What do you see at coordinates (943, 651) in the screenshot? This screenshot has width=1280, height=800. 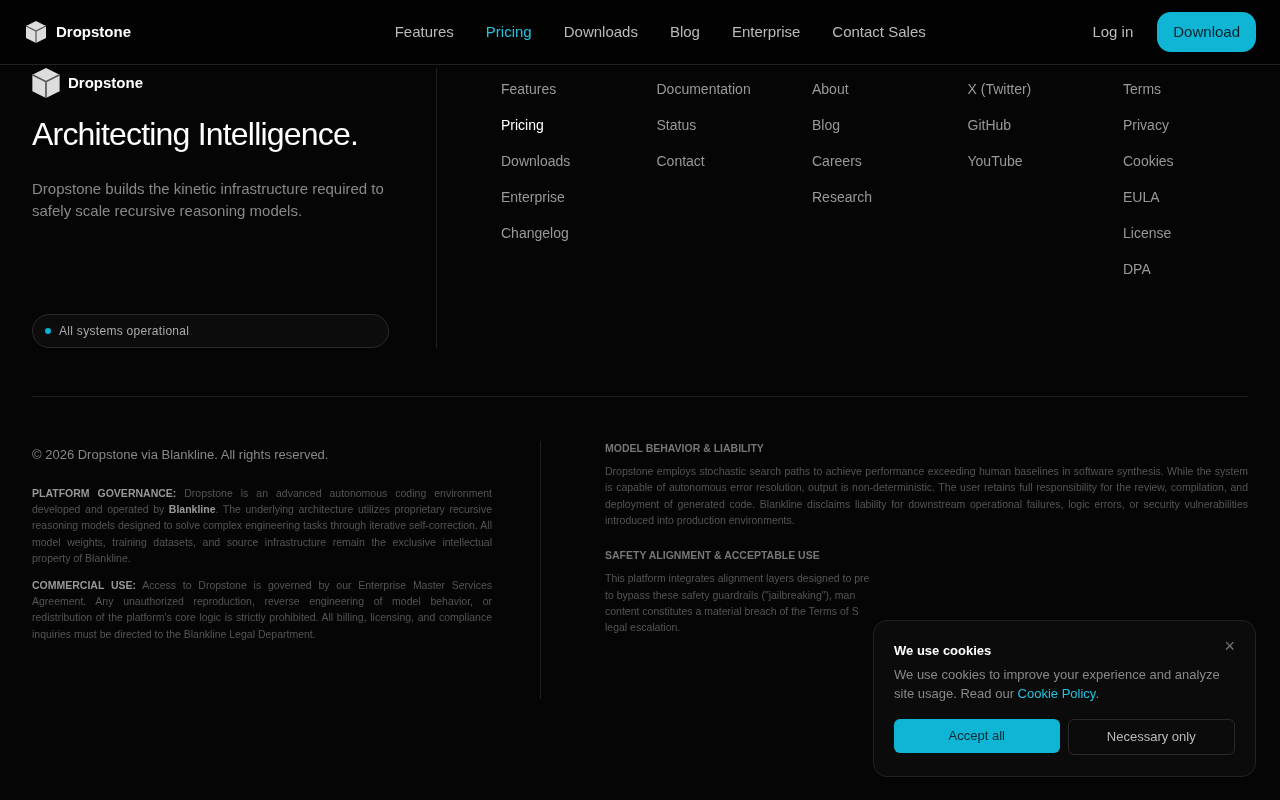 I see `cookie-title: We use cookies` at bounding box center [943, 651].